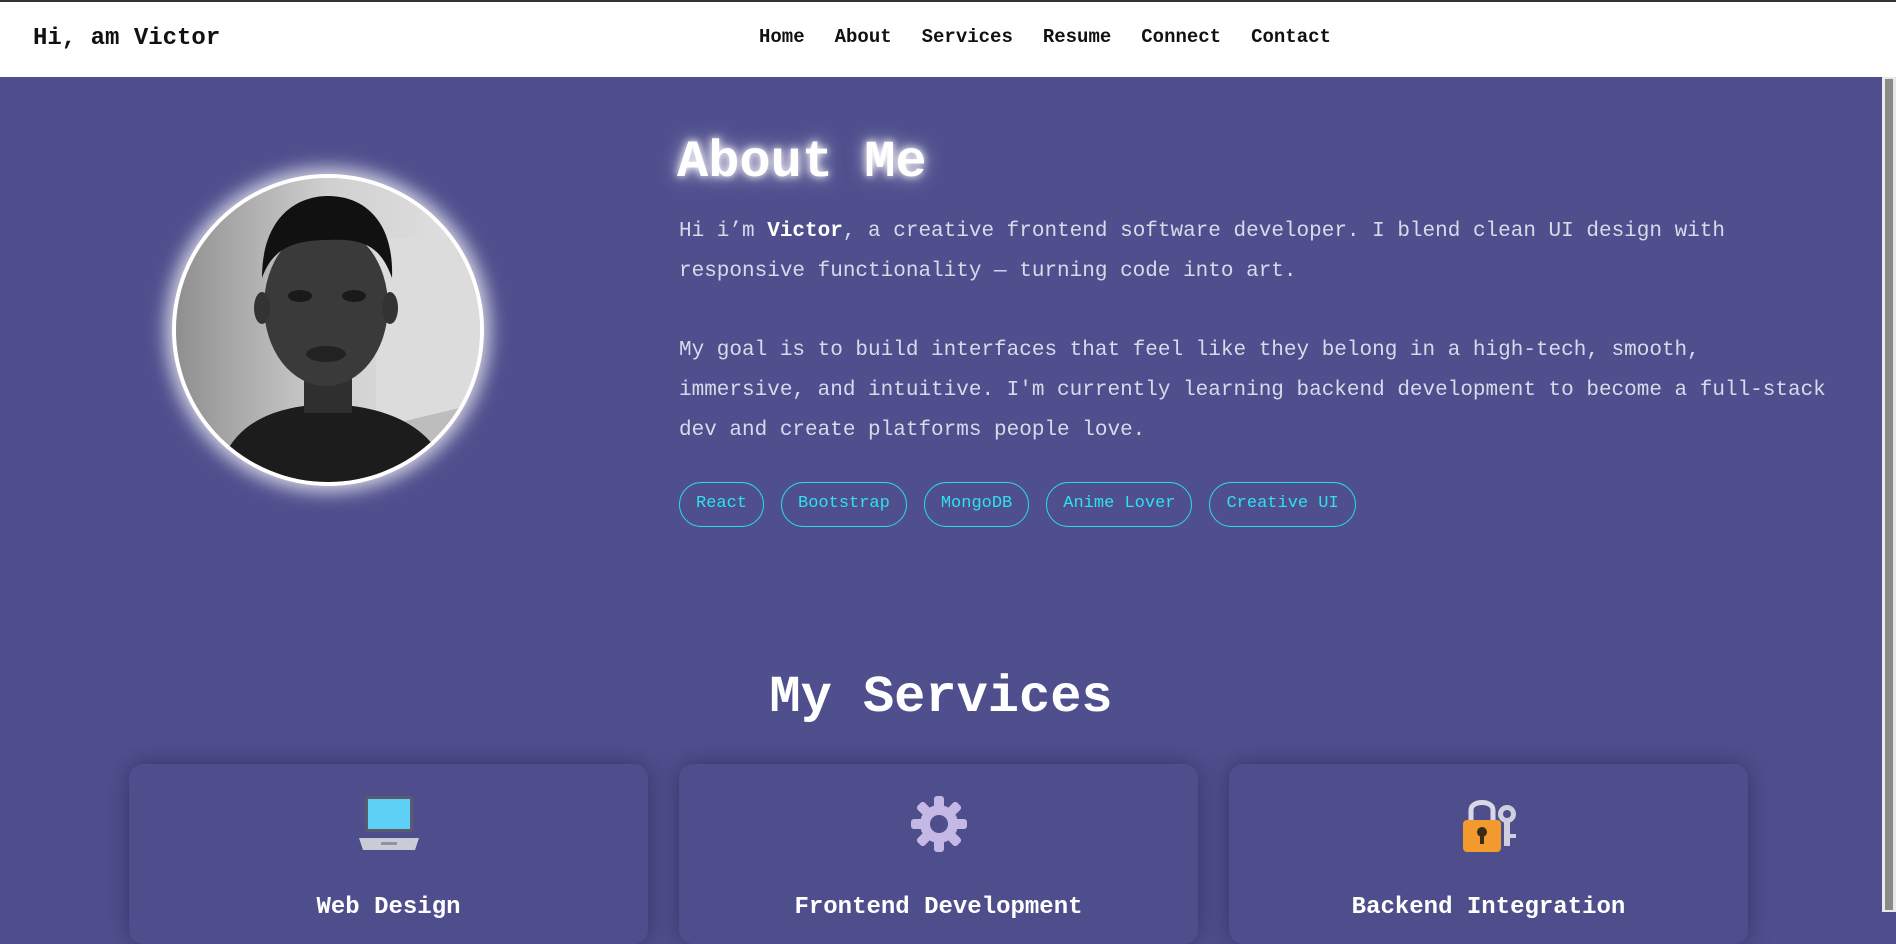 The width and height of the screenshot is (1896, 944). What do you see at coordinates (1282, 504) in the screenshot?
I see `tag-creative-ui: Creative UI` at bounding box center [1282, 504].